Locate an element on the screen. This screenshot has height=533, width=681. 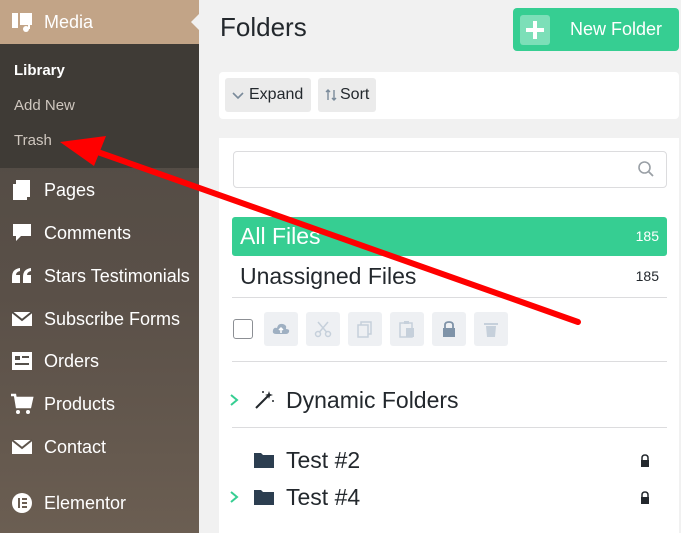
folder-toolbar: Expand Sort is located at coordinates (449, 95).